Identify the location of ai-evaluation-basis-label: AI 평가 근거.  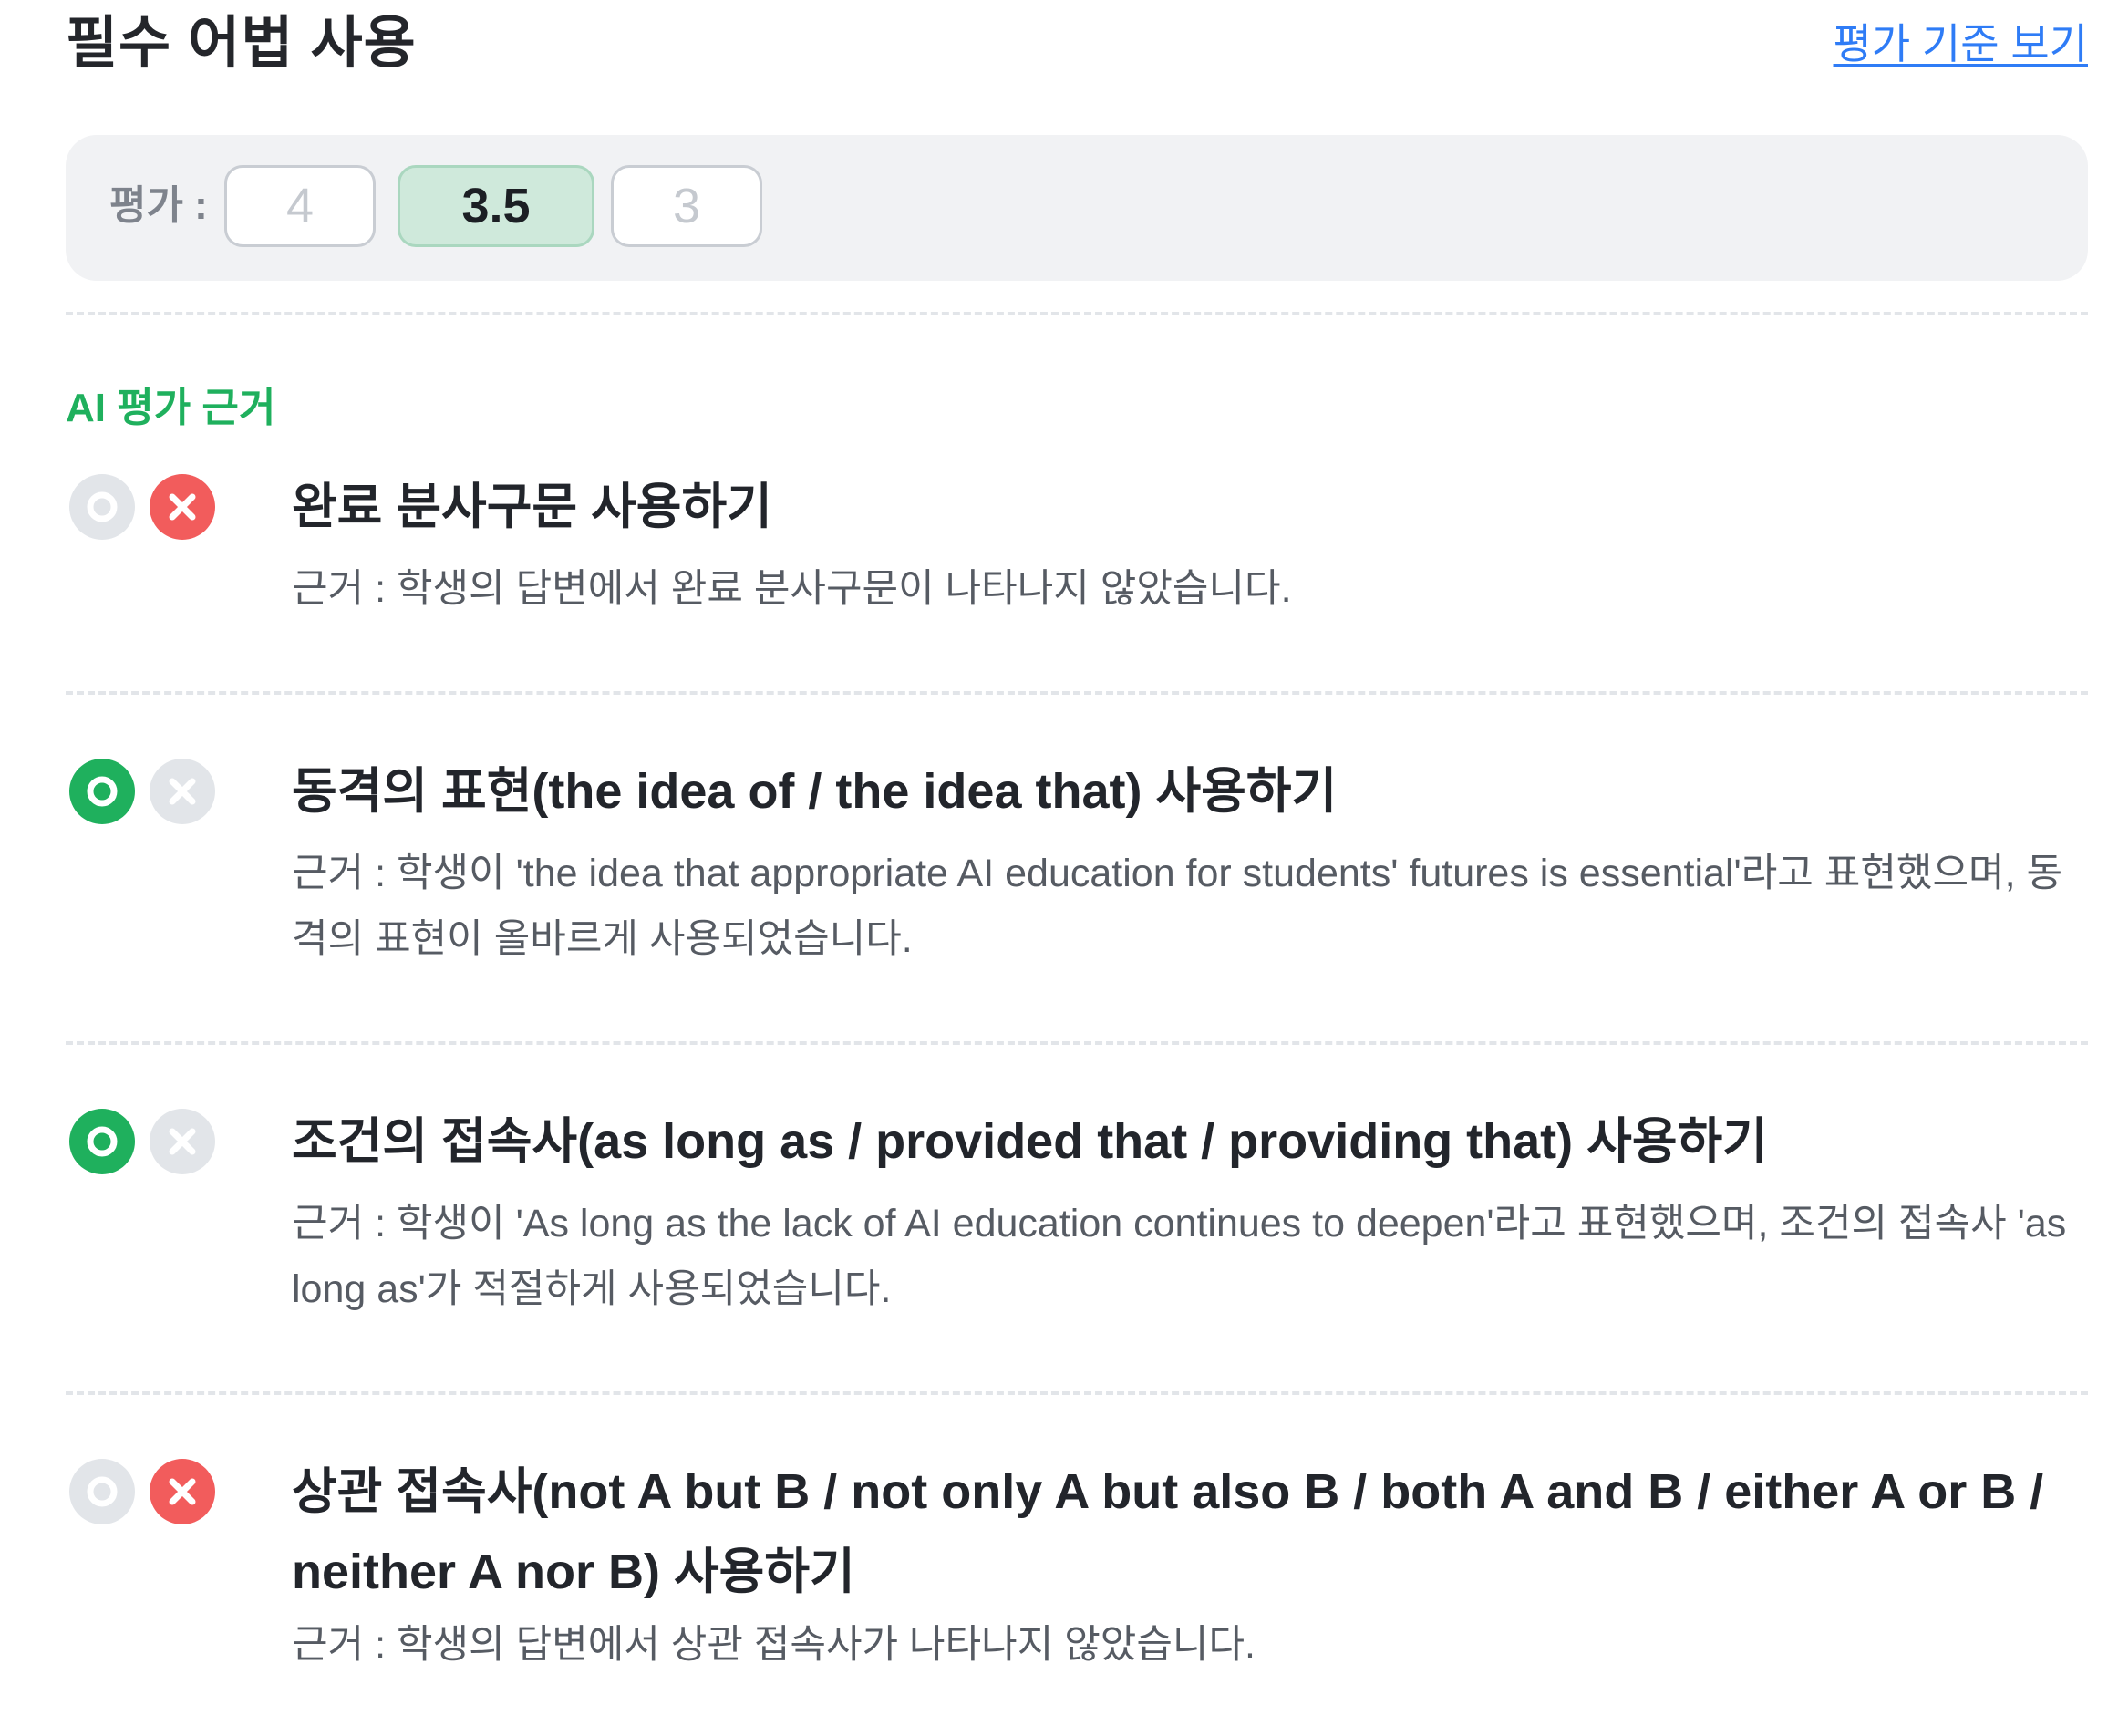
(171, 408).